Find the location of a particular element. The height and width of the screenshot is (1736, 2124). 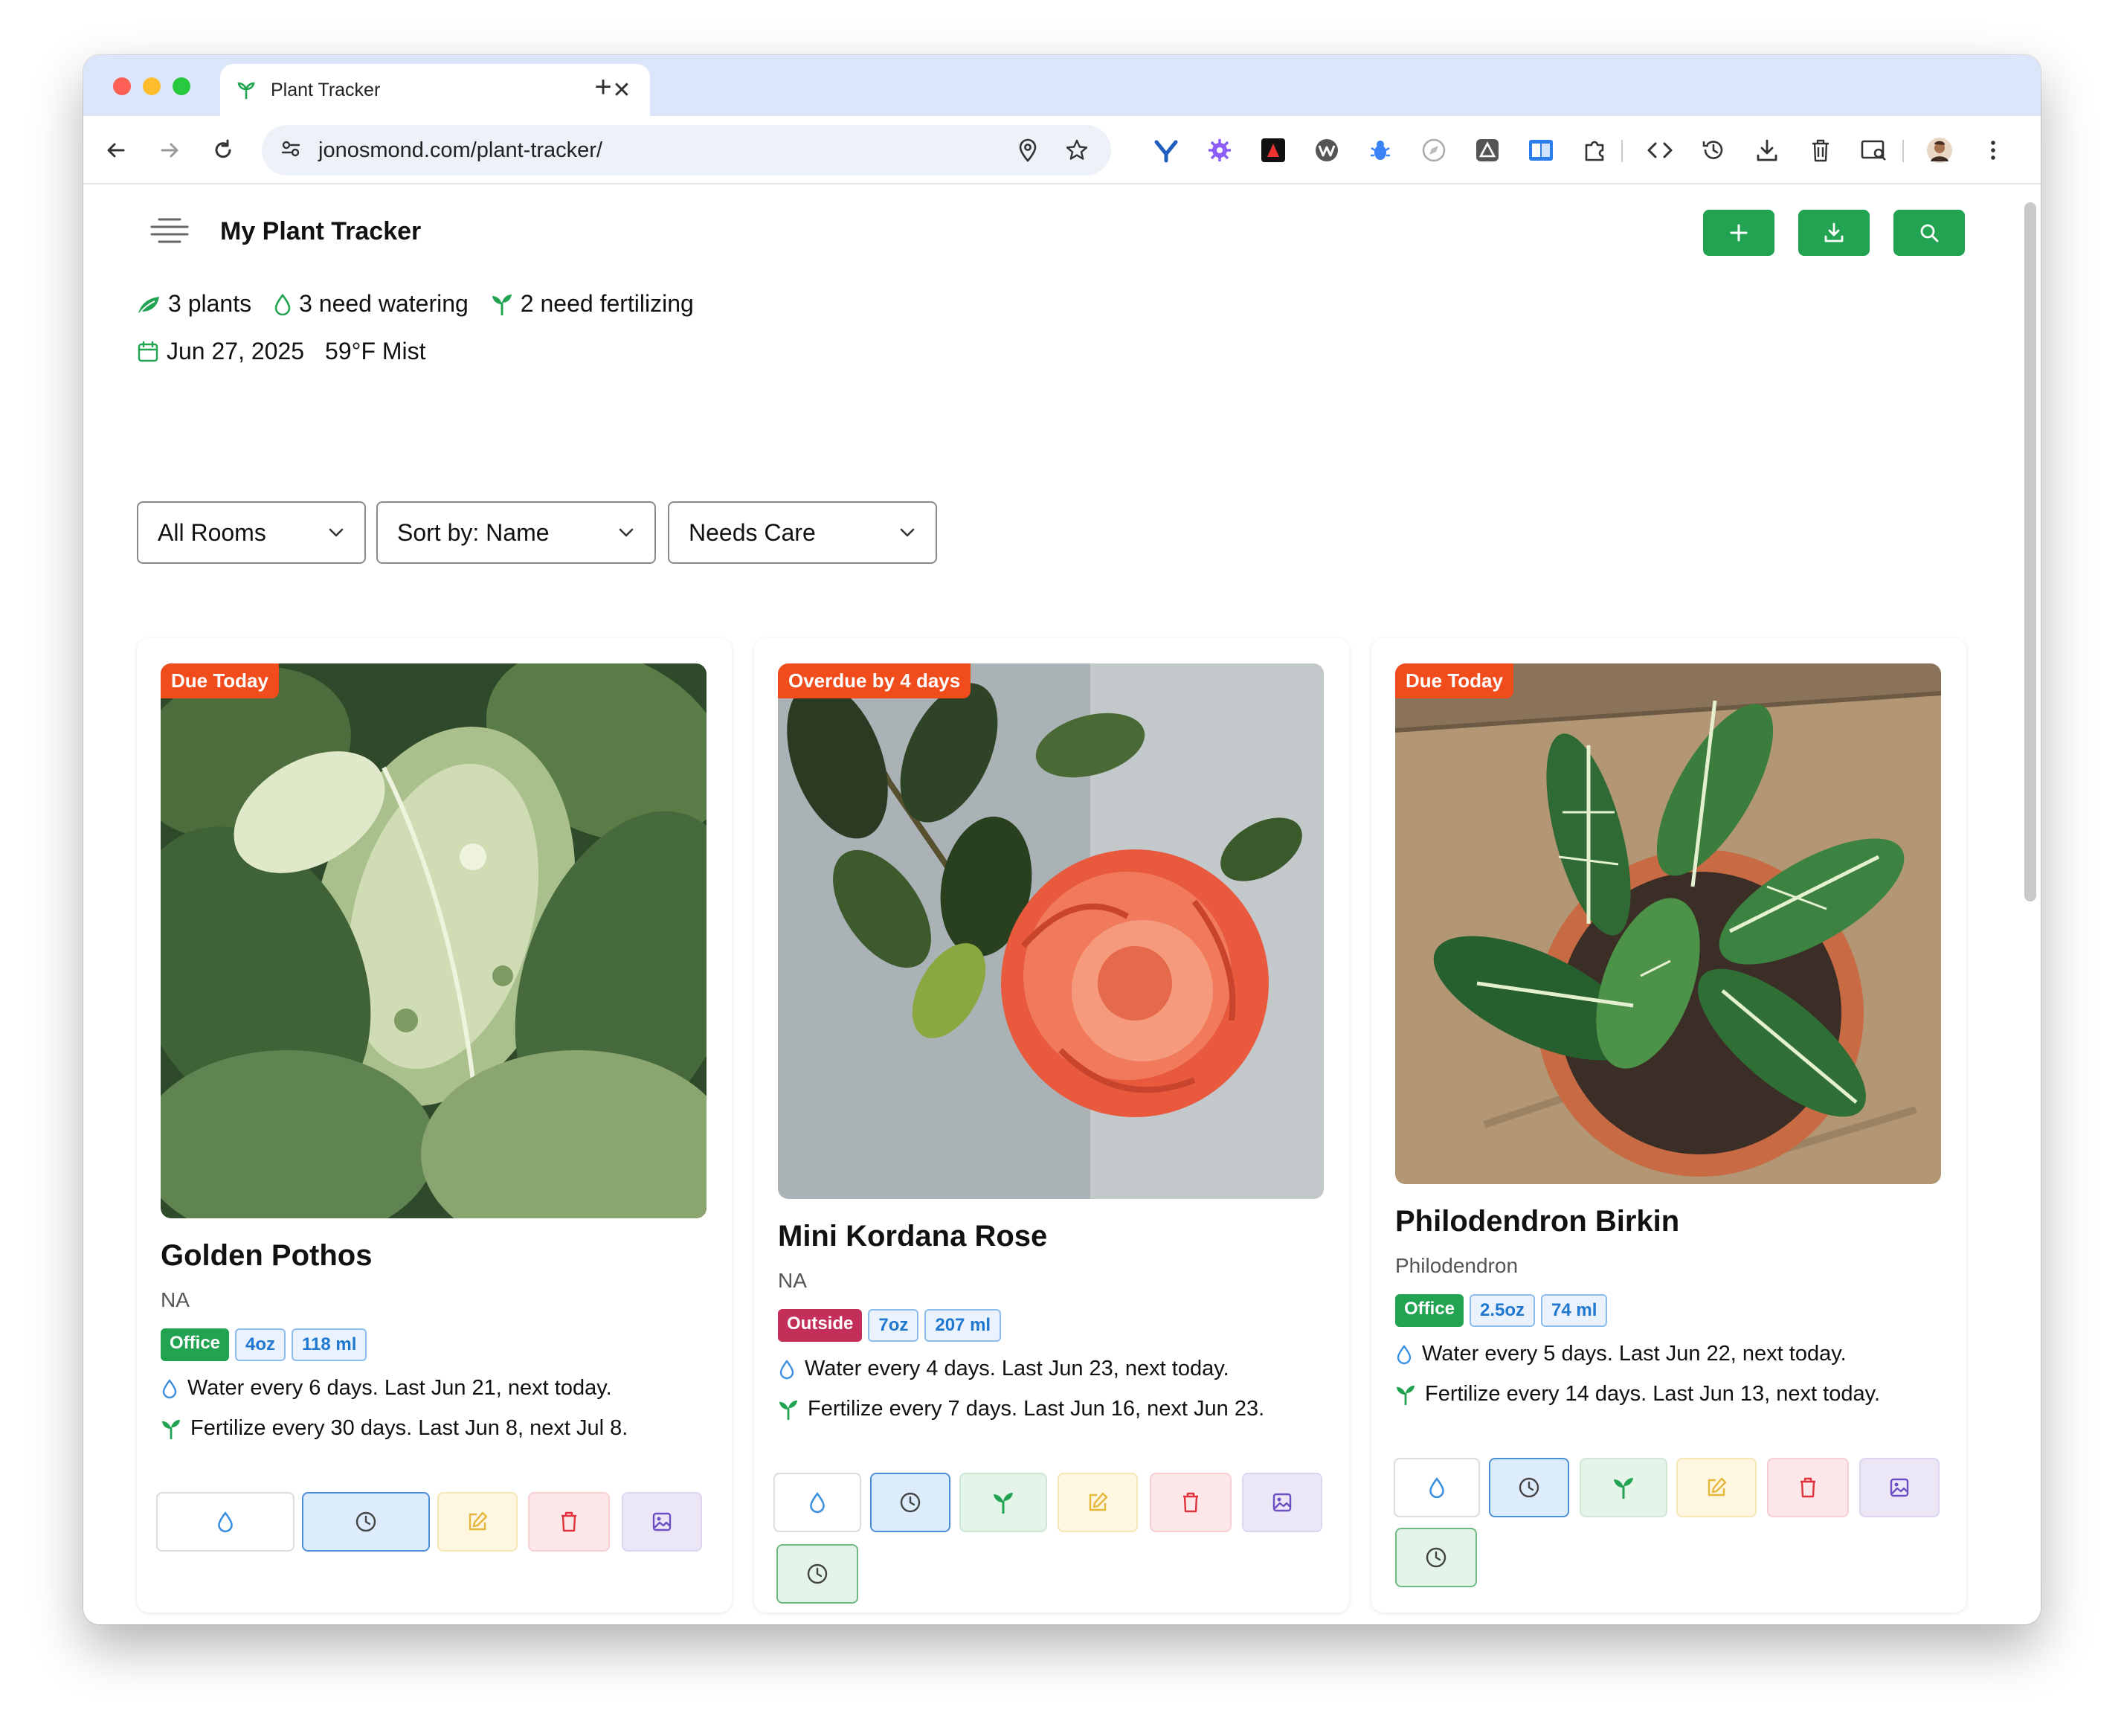

status-badge: Due Today is located at coordinates (1454, 680).